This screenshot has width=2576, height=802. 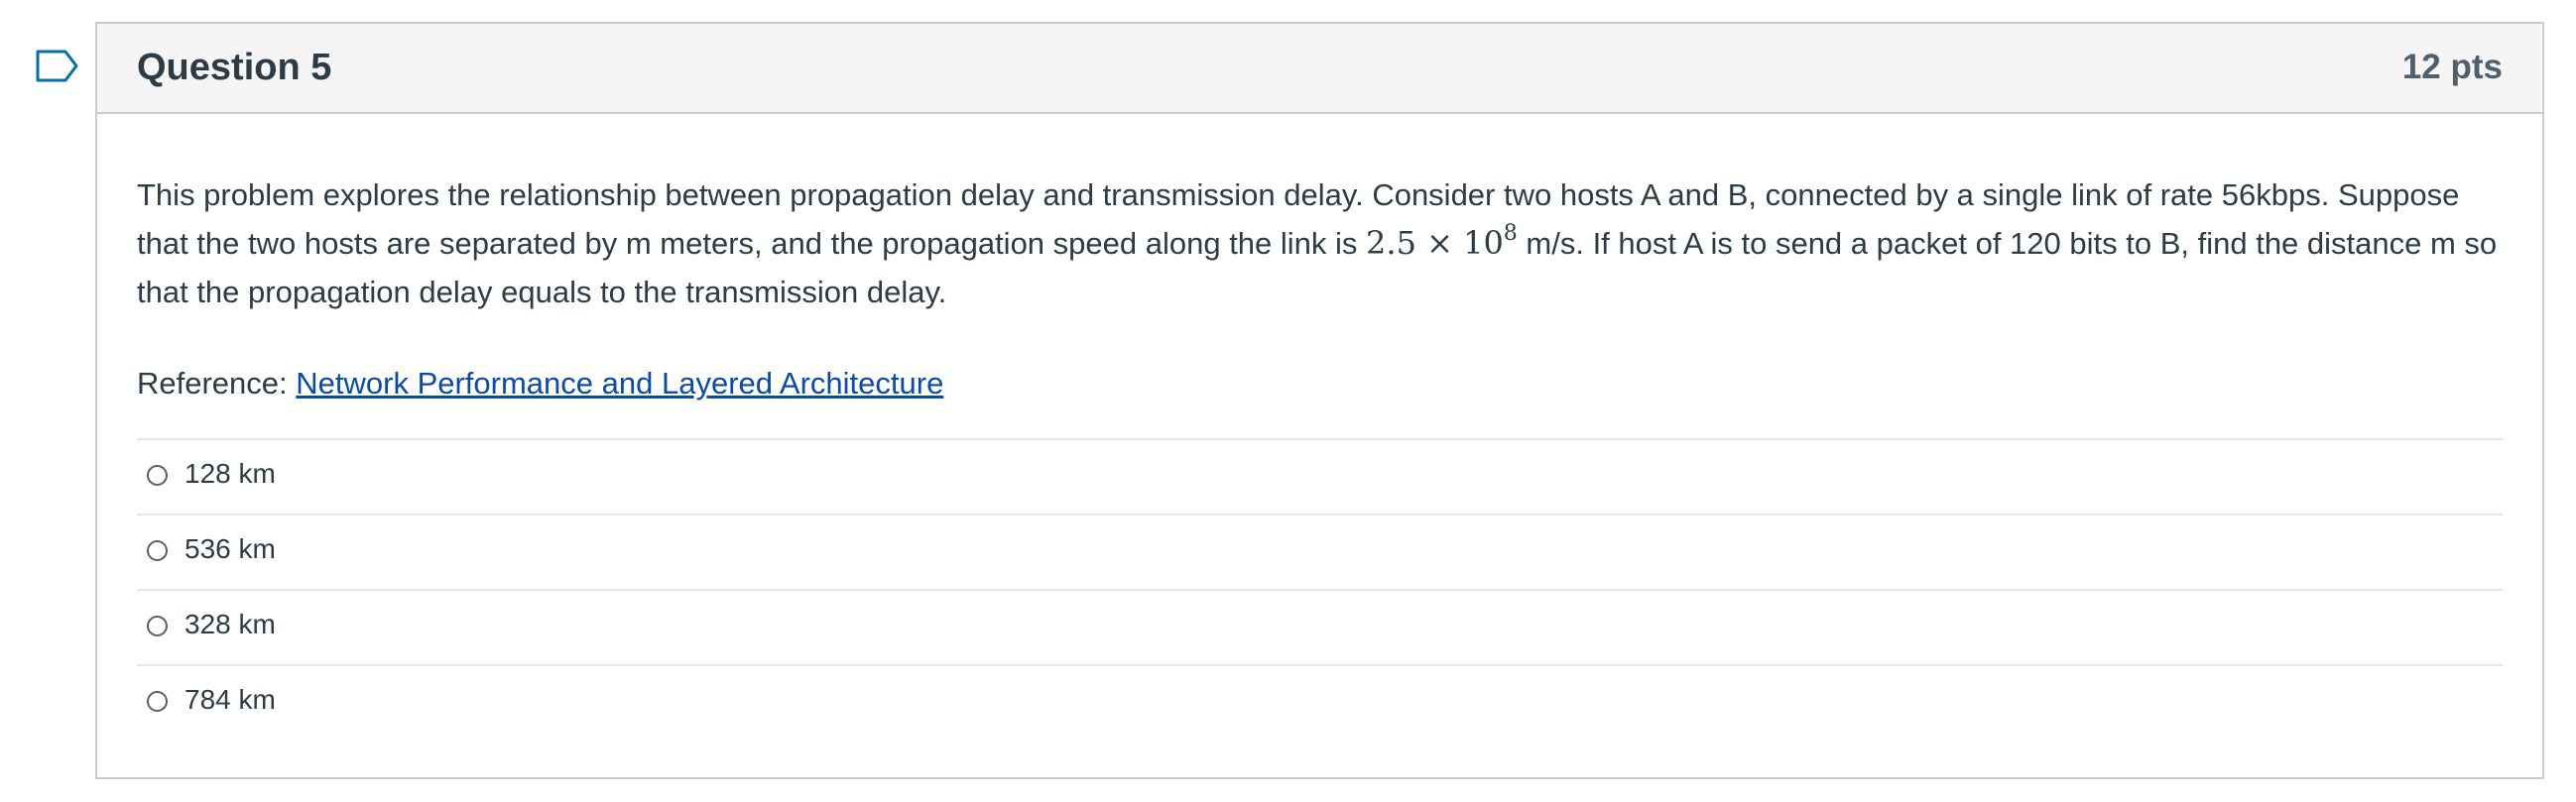 I want to click on answer-option-2: 536 km, so click(x=1320, y=551).